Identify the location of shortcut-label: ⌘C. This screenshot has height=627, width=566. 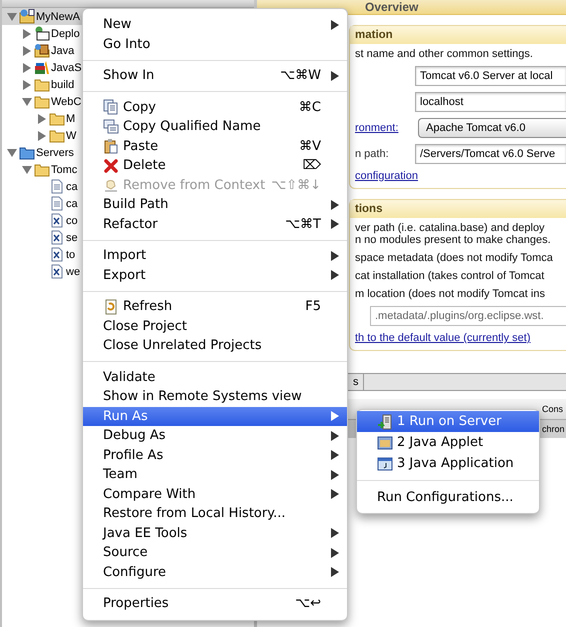
(309, 107).